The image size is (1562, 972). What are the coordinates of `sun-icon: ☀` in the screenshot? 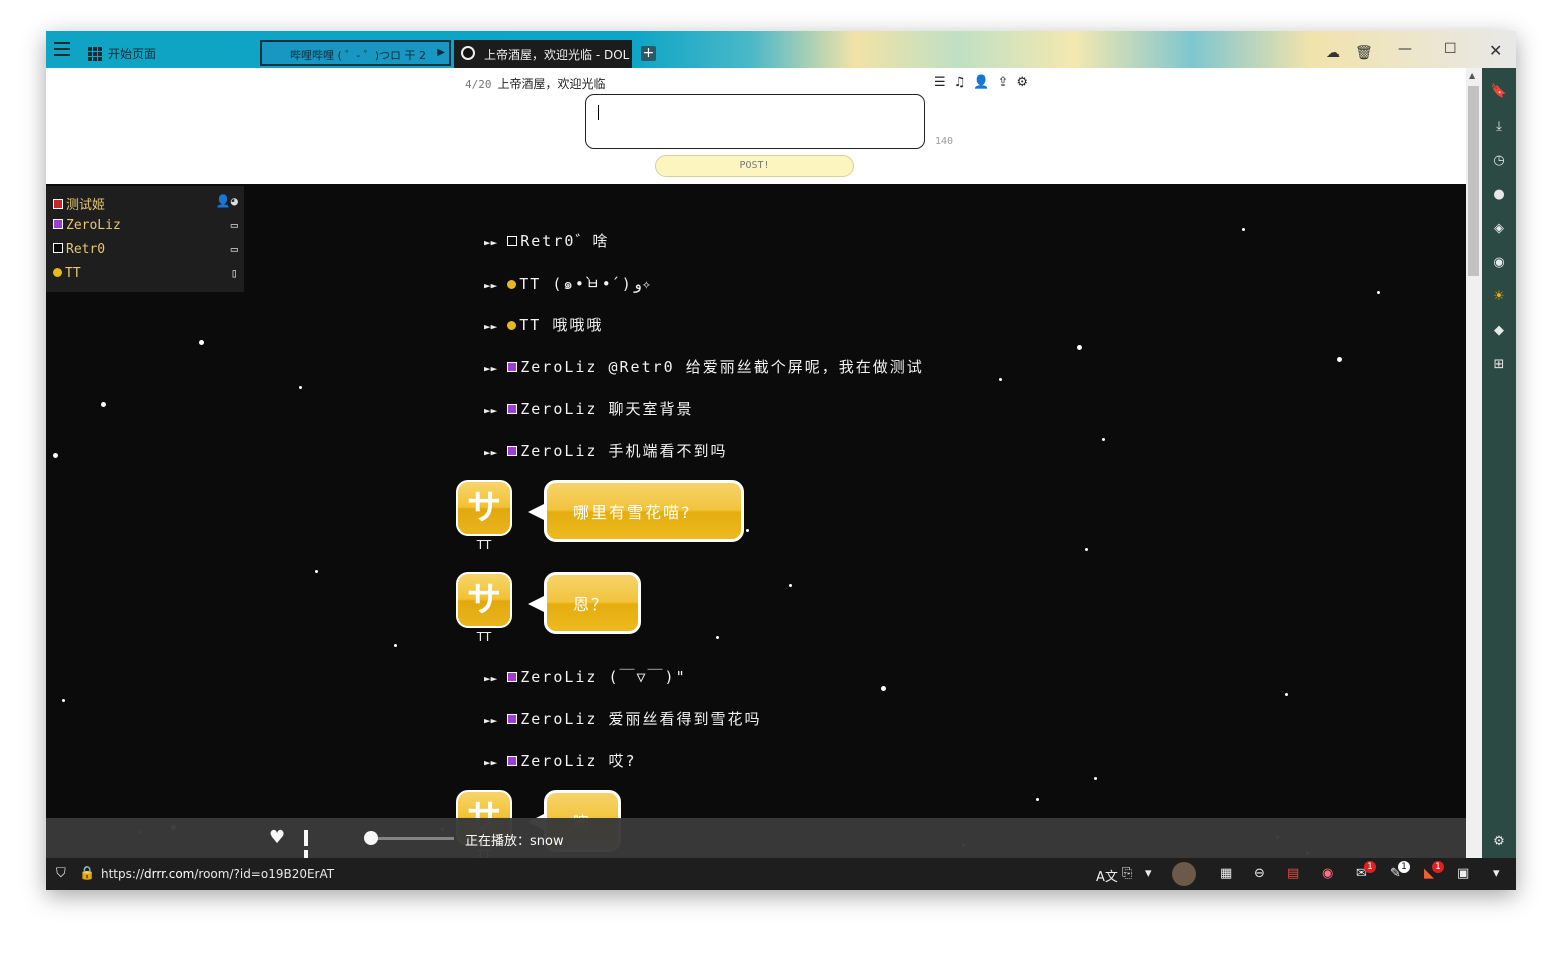 It's located at (1499, 297).